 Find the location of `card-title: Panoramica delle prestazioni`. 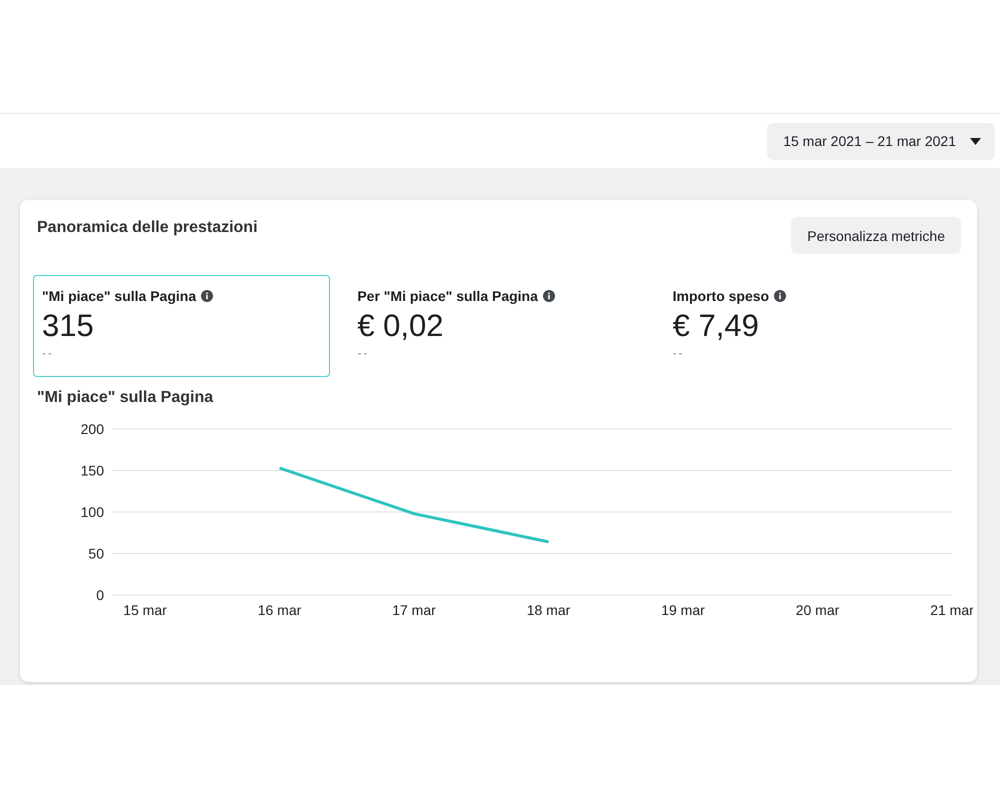

card-title: Panoramica delle prestazioni is located at coordinates (147, 228).